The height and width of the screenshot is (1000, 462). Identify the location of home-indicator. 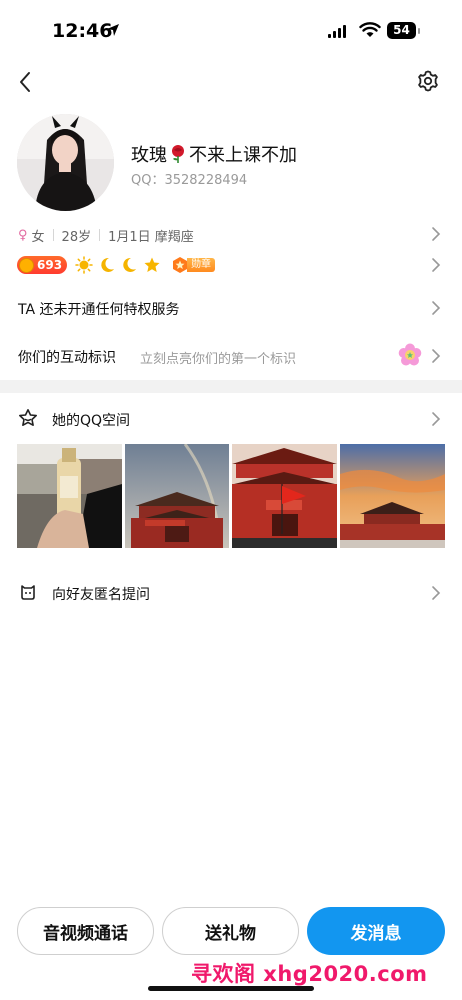
(231, 988).